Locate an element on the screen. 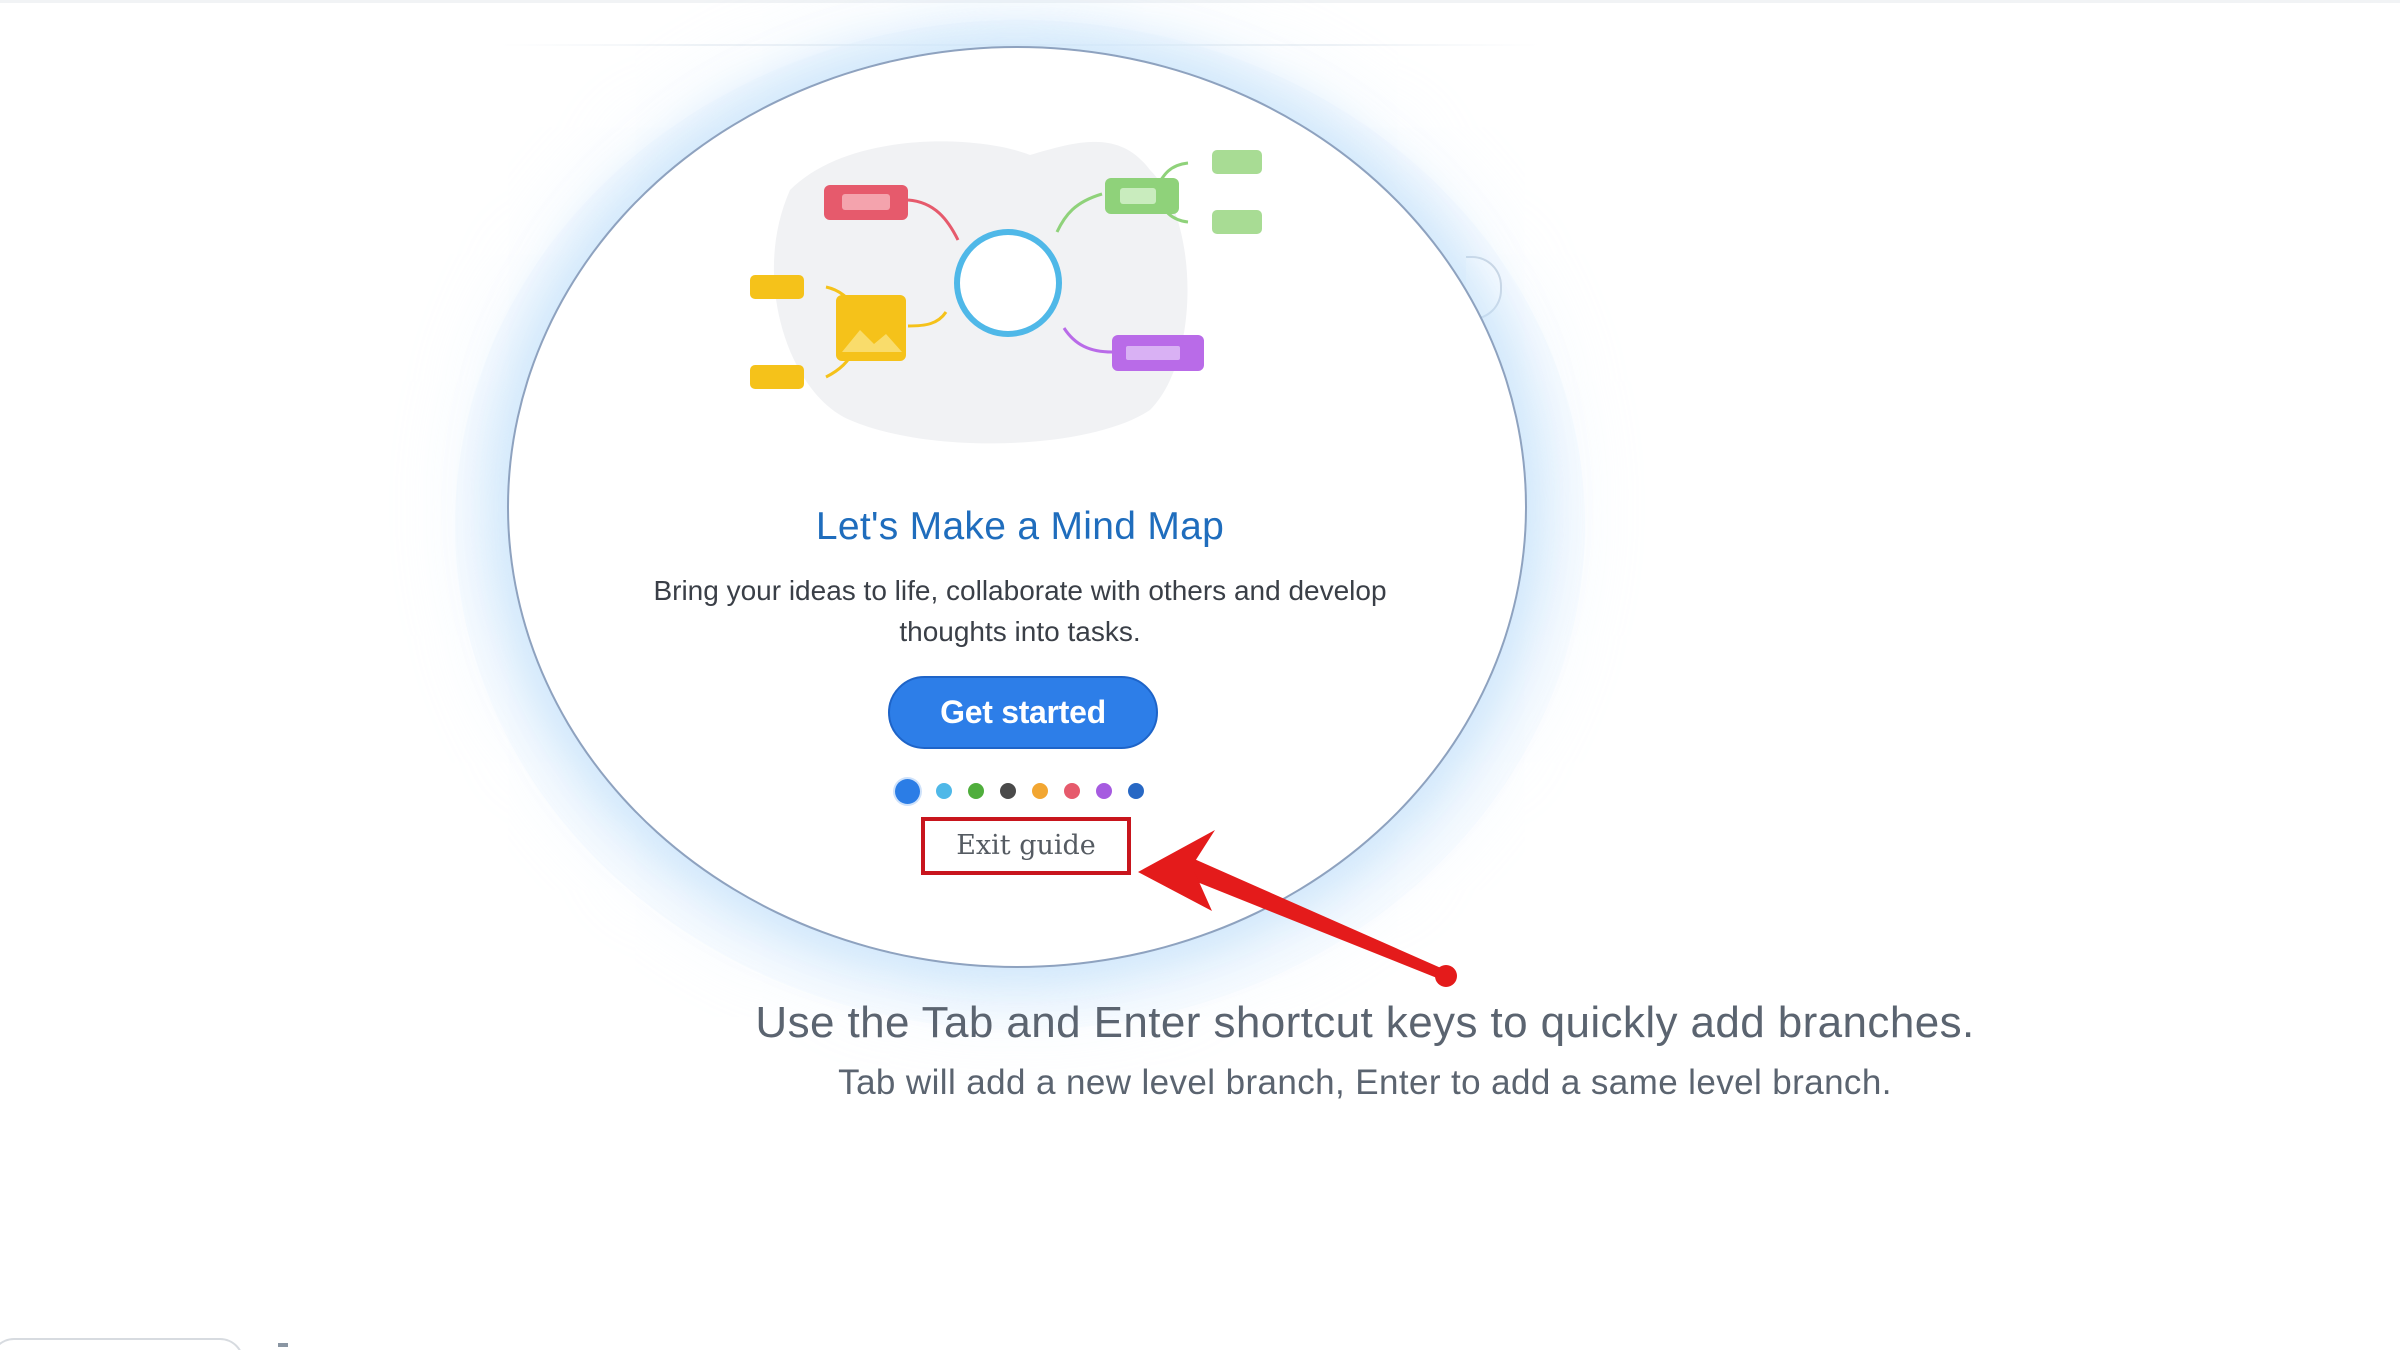  arrow-shaft is located at coordinates (1316, 919).